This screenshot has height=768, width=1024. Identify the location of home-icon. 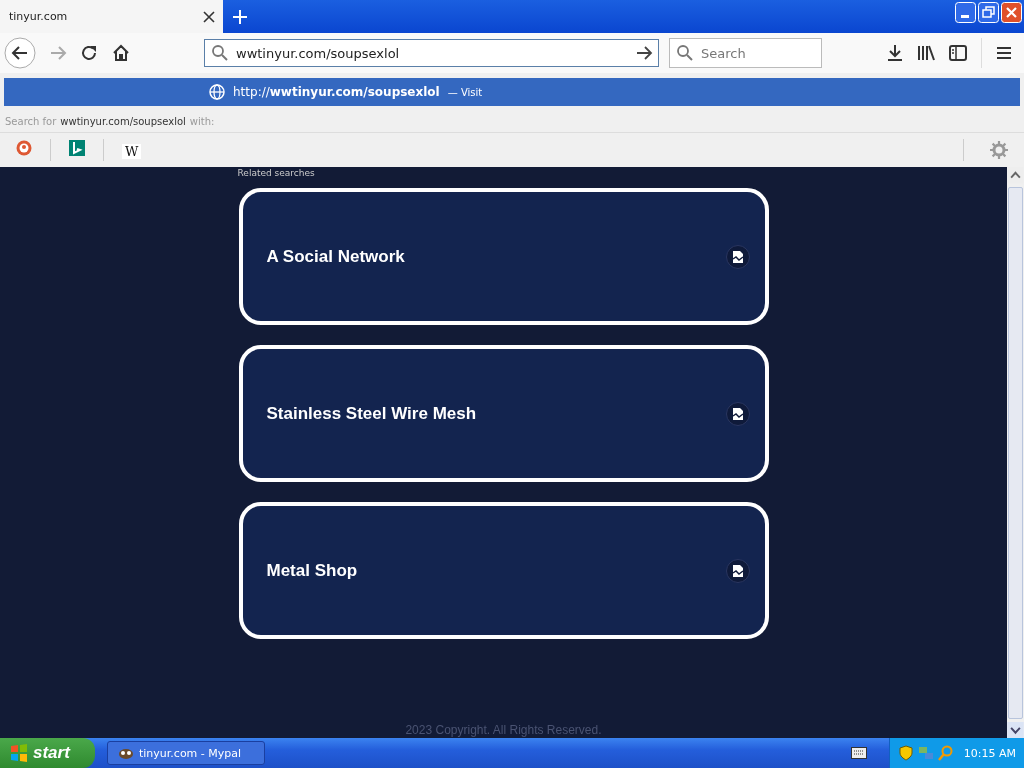
(121, 53).